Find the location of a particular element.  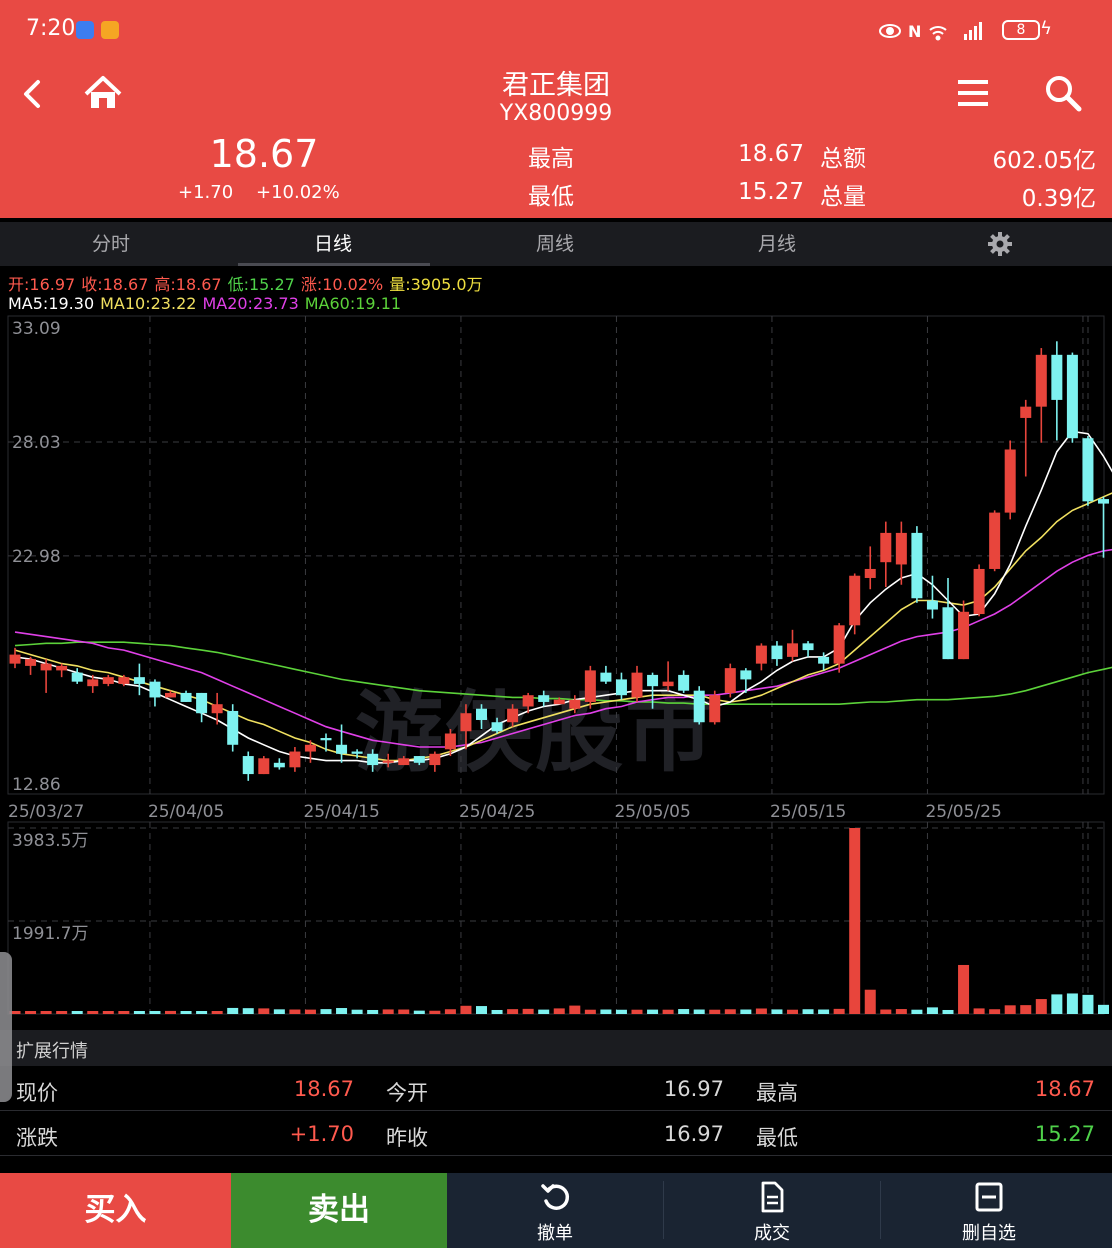

ext-label: 最低 is located at coordinates (777, 1138).